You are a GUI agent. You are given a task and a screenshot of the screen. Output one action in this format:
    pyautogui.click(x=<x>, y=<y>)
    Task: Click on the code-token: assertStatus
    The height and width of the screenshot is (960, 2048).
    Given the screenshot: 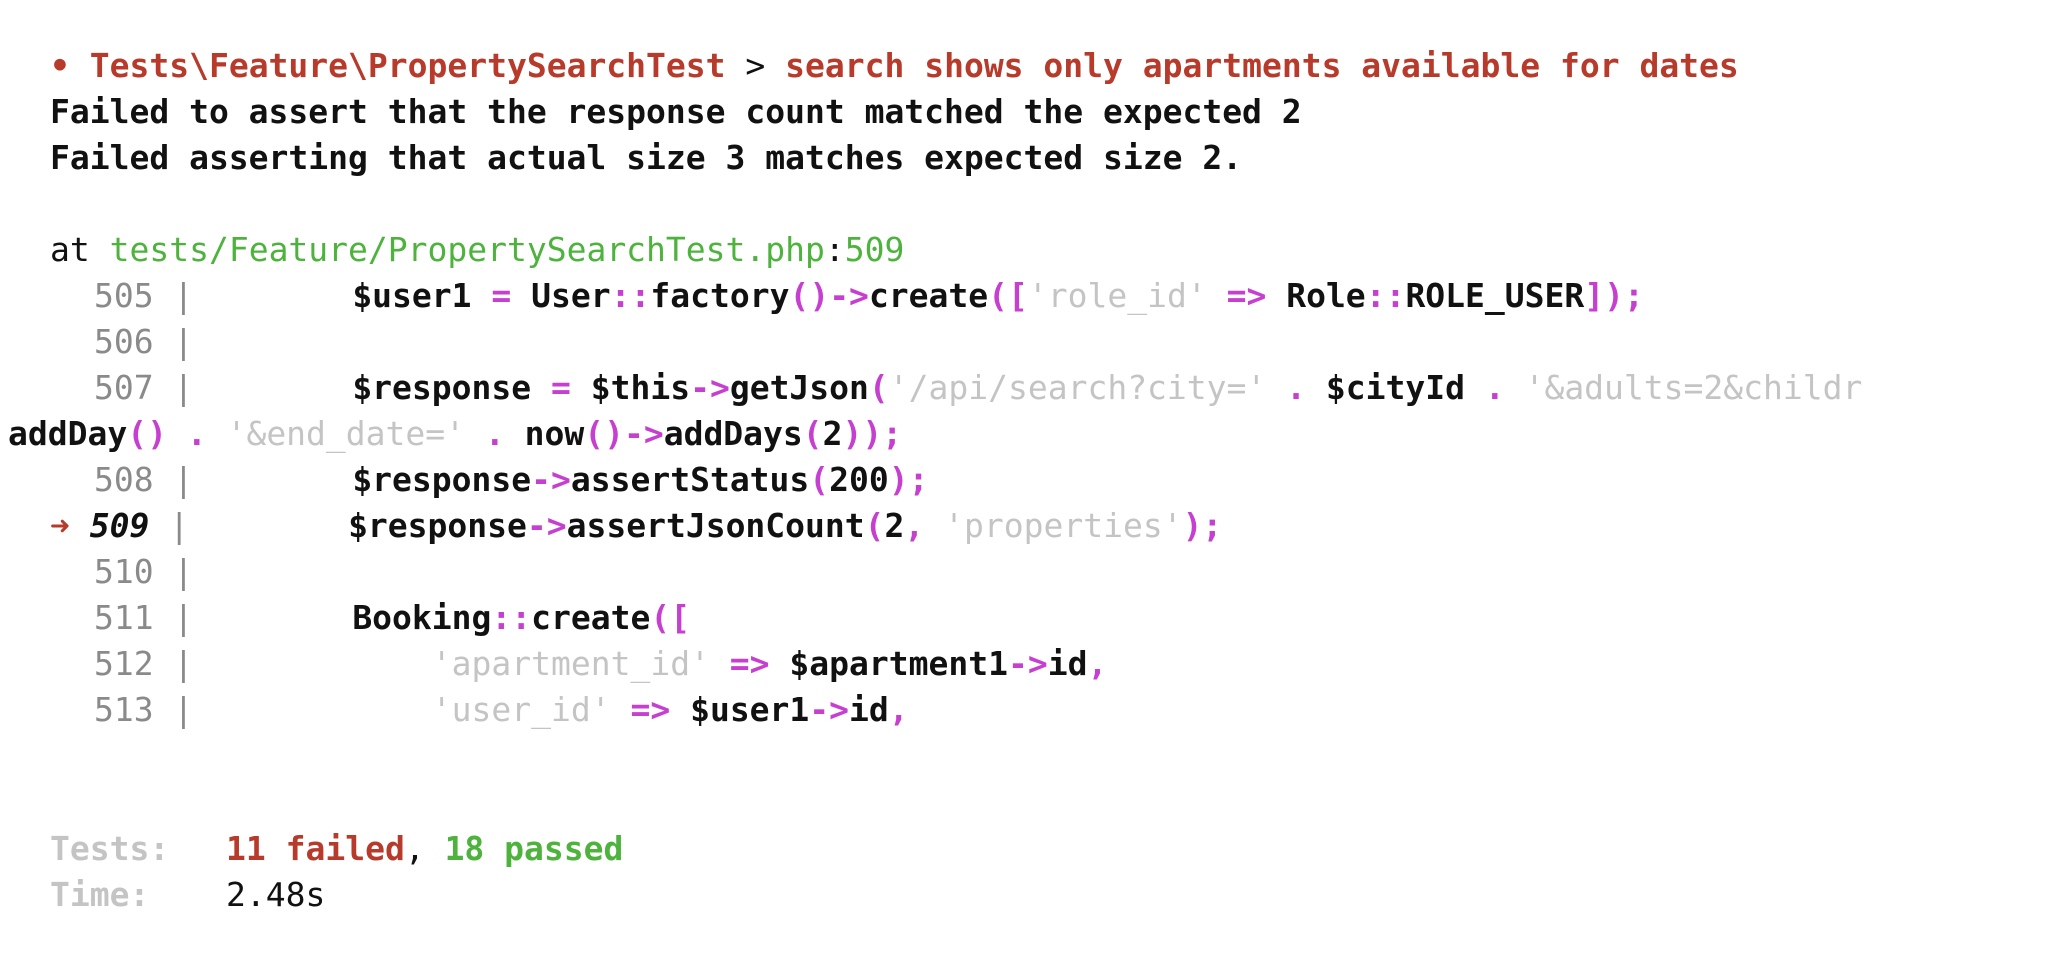 What is the action you would take?
    pyautogui.click(x=690, y=479)
    